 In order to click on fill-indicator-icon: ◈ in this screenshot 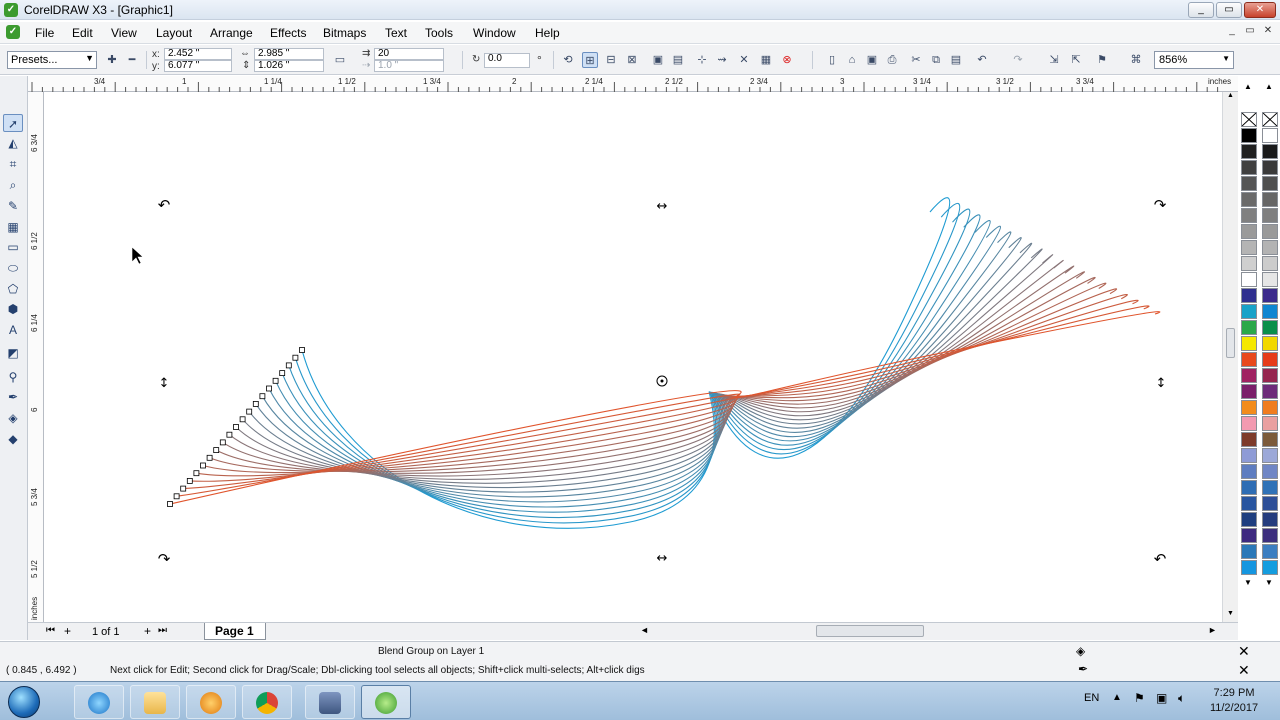, I will do `click(1080, 651)`.